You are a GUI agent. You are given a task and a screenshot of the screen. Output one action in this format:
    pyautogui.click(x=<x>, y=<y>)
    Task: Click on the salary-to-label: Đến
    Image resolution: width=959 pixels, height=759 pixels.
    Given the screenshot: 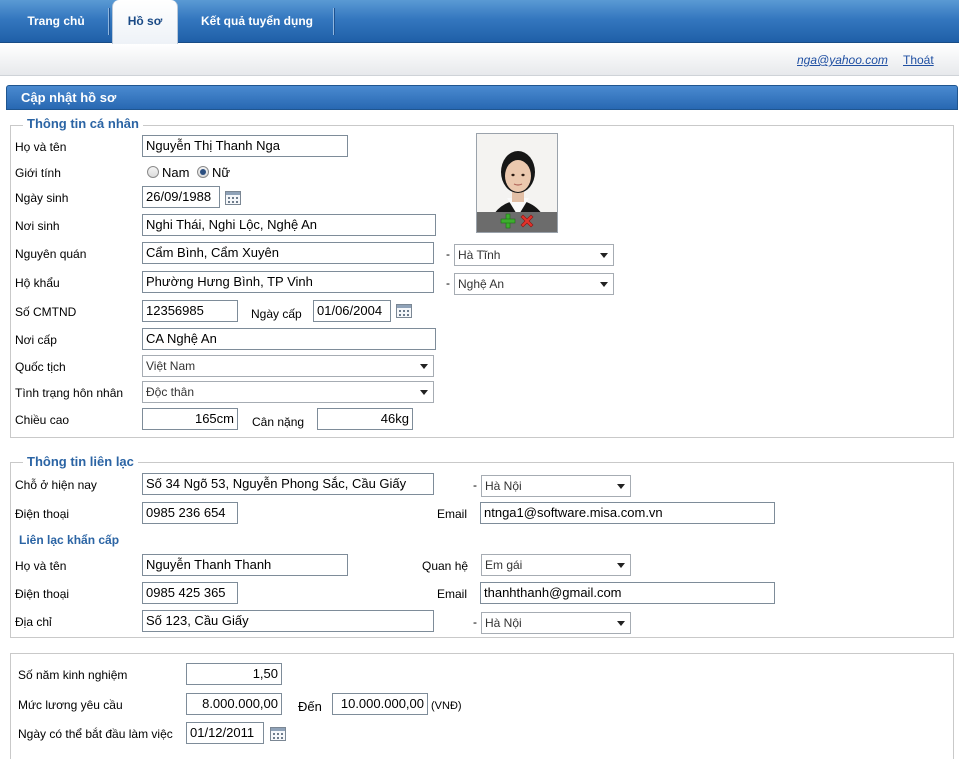 What is the action you would take?
    pyautogui.click(x=310, y=706)
    